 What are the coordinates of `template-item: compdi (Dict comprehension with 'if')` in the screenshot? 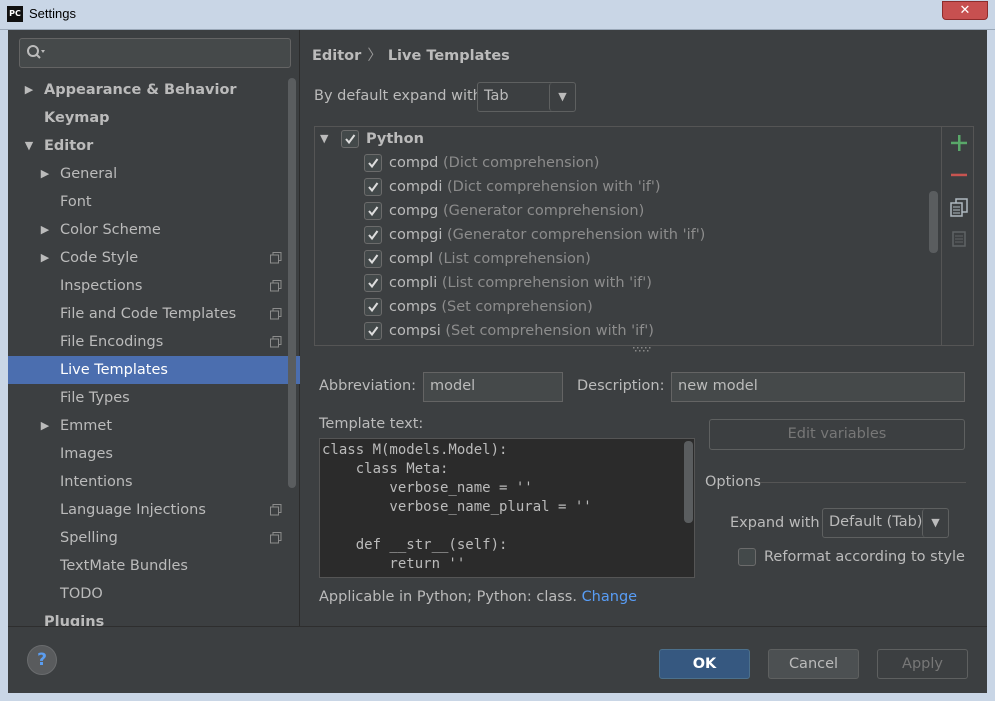 It's located at (625, 187).